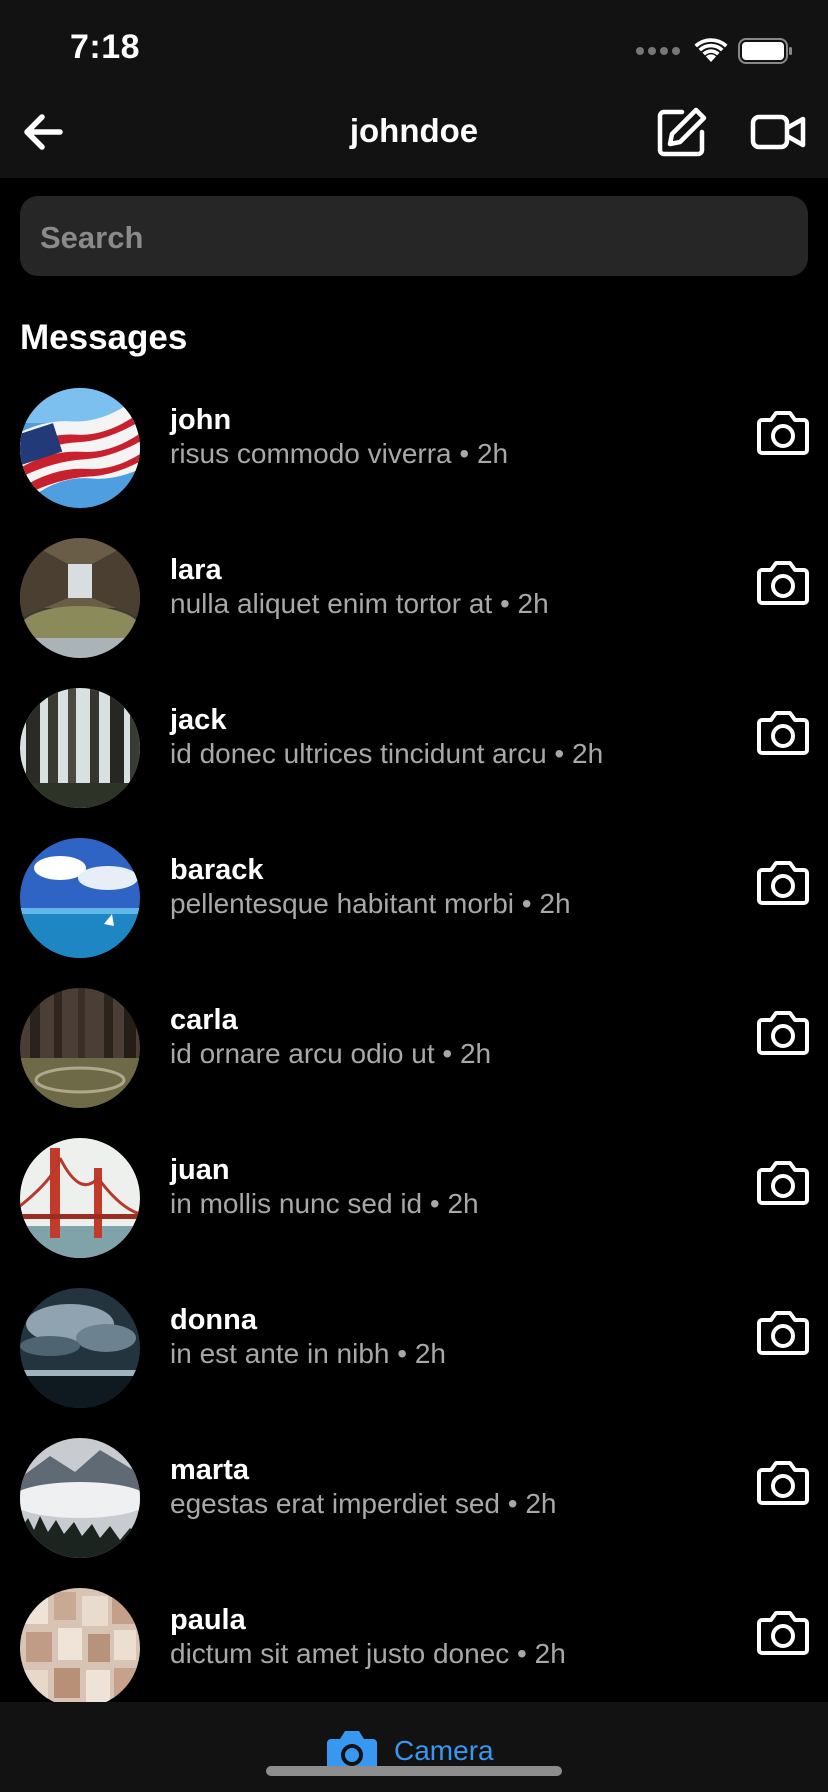 This screenshot has height=1792, width=828. I want to click on message-thread: juan in mollis nunc sed id • 2h, so click(414, 1213).